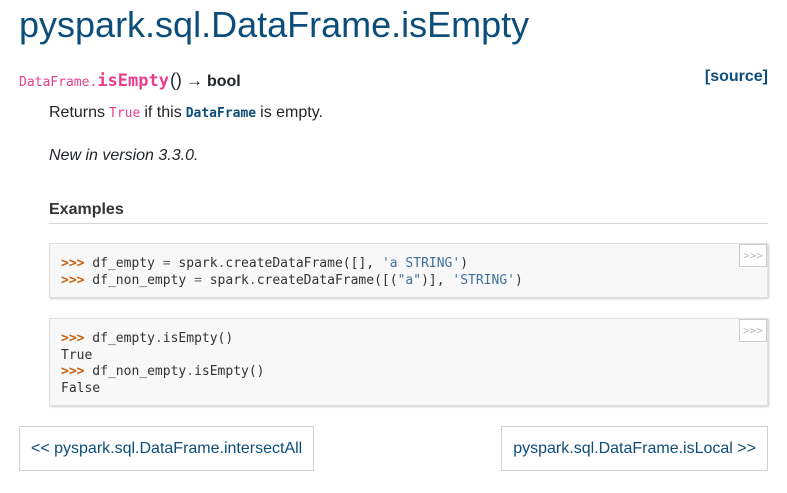 This screenshot has height=493, width=787. What do you see at coordinates (421, 263) in the screenshot?
I see `code-string: 'a STRING'` at bounding box center [421, 263].